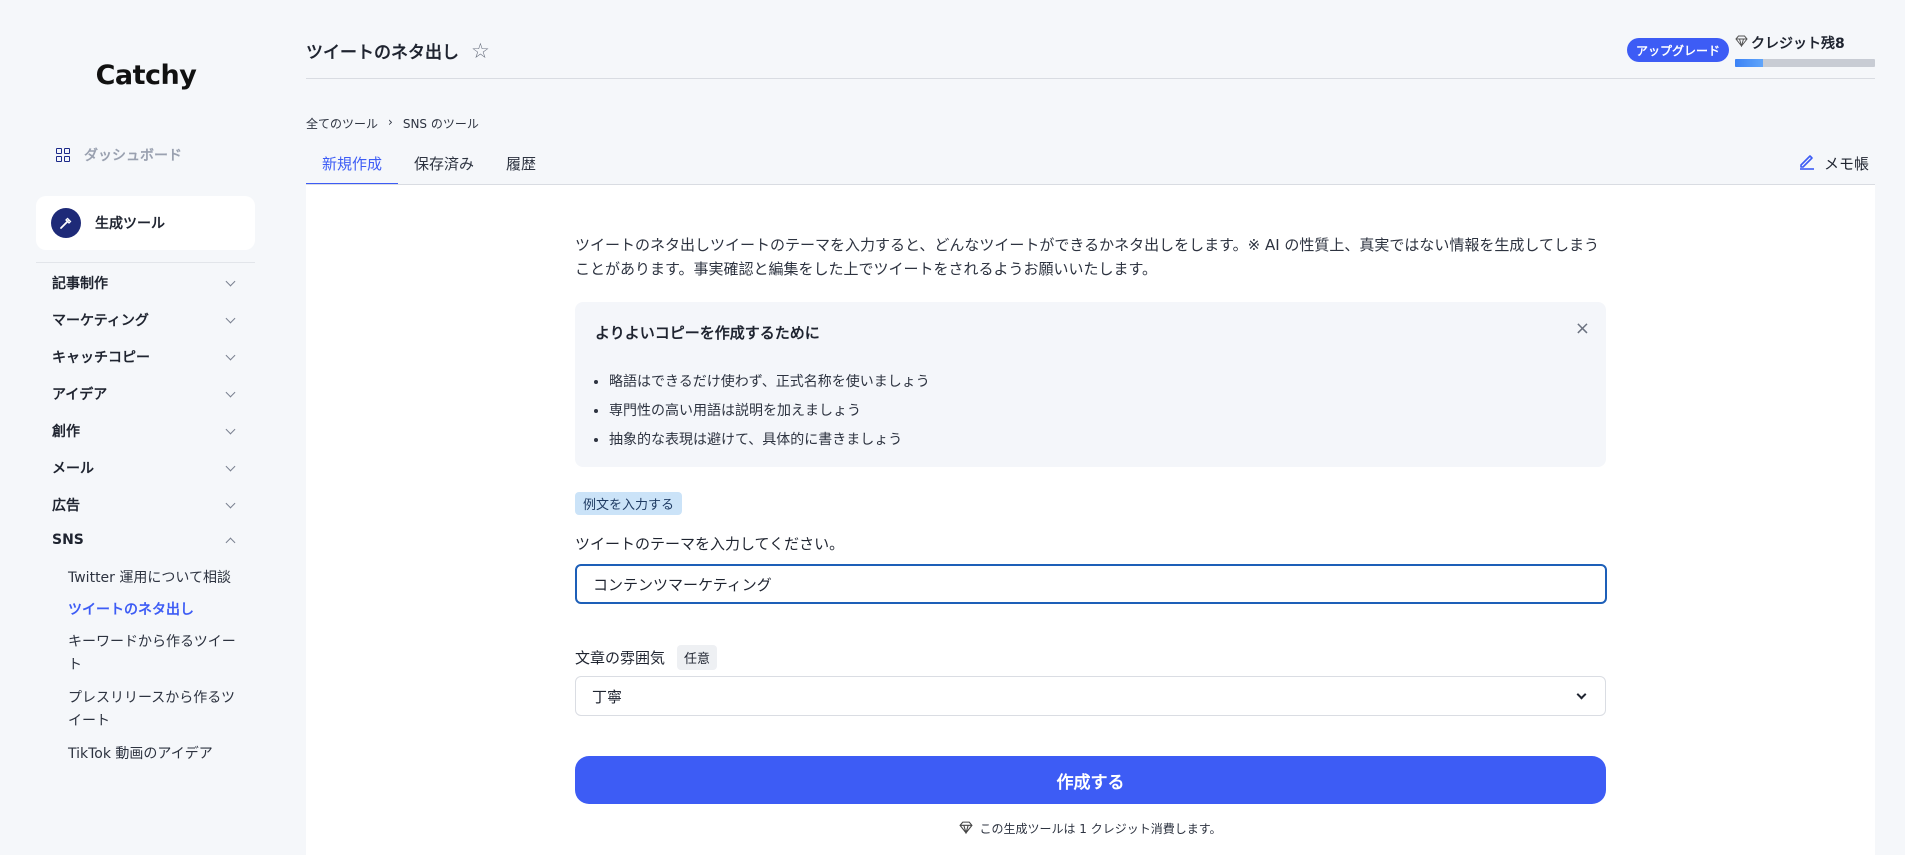 The height and width of the screenshot is (855, 1905). I want to click on breadcrumb-item-sns-tools: SNS のツール, so click(441, 123).